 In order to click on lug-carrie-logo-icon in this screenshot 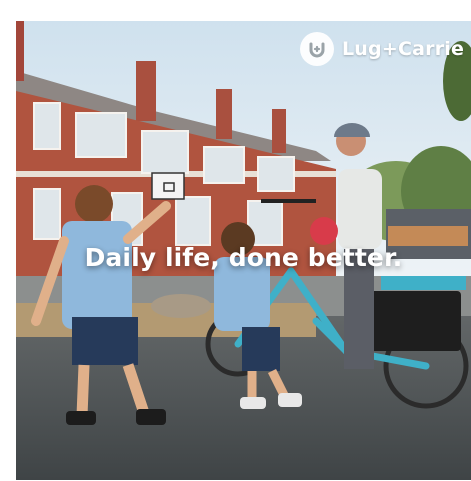, I will do `click(317, 49)`.